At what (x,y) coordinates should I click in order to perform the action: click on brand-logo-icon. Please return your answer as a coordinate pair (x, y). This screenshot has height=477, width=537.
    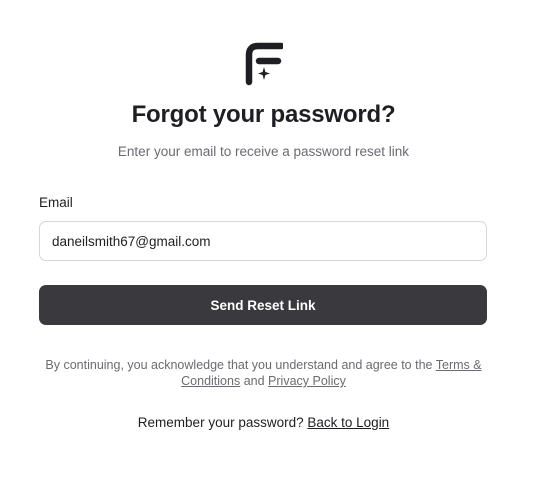
    Looking at the image, I should click on (264, 64).